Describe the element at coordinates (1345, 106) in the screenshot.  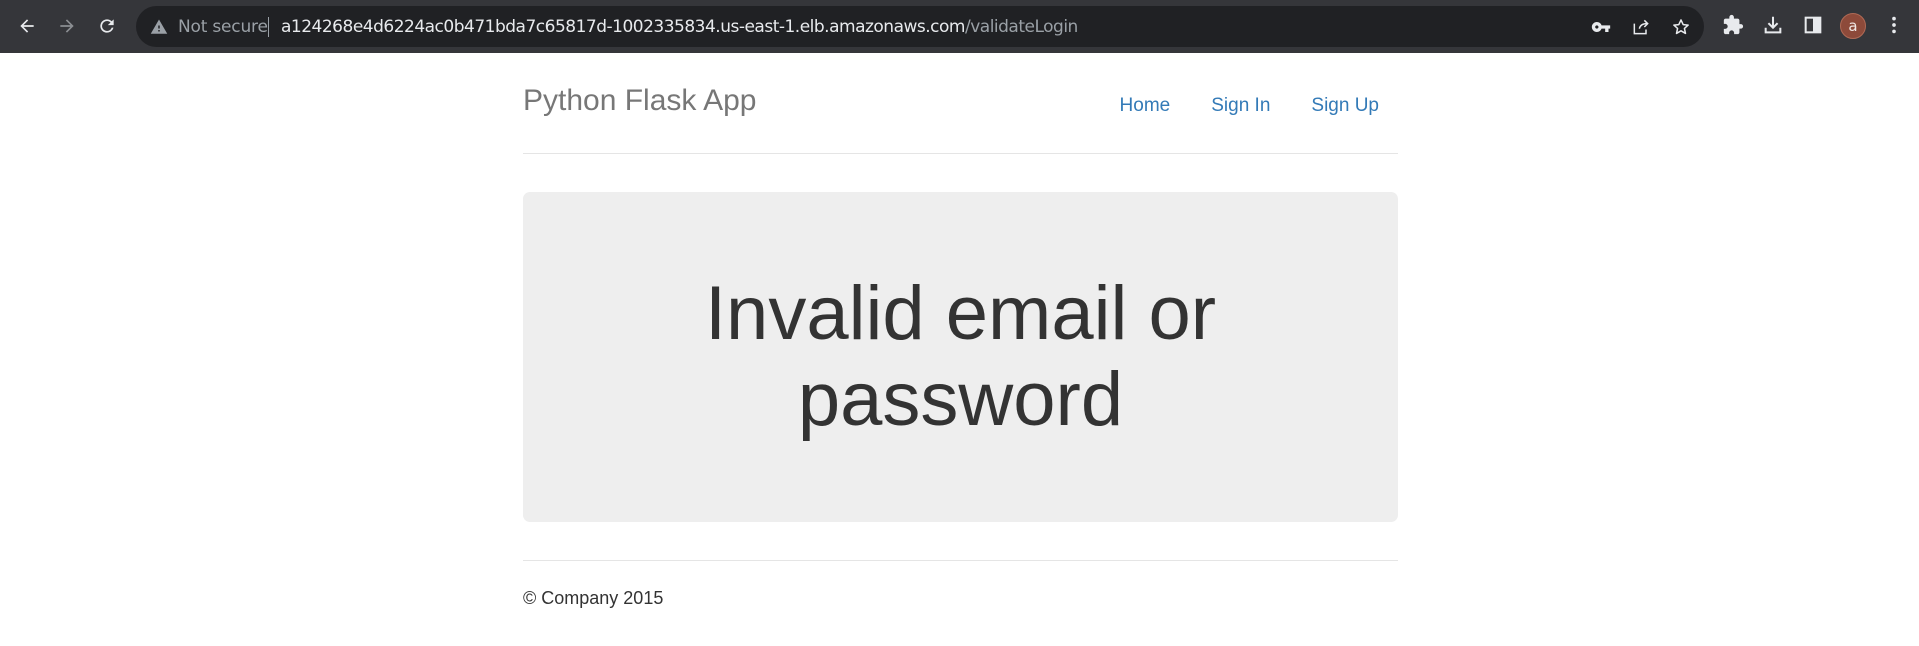
I see `nav-link-sign-up: Sign Up` at that location.